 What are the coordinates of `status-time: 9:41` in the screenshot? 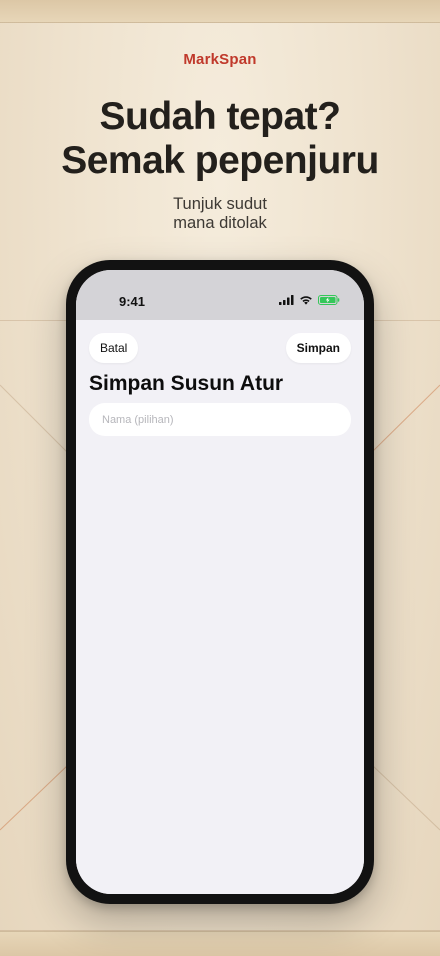 It's located at (132, 301).